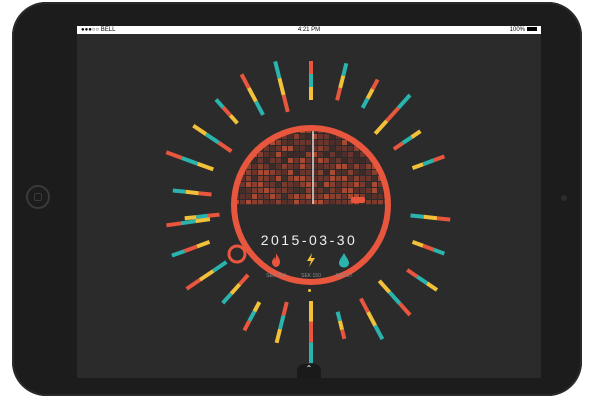  I want to click on date-label: 2015-03-30, so click(309, 240).